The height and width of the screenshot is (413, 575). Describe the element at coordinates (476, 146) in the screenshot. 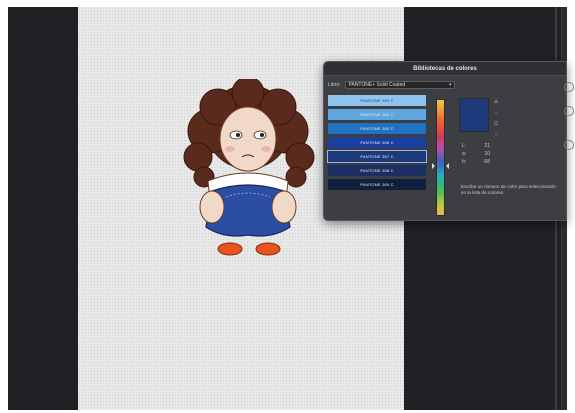

I see `lab-row-l: L: 21` at that location.